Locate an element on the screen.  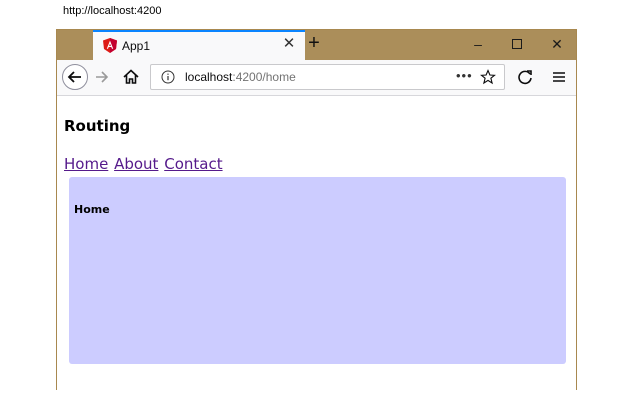
close-window-icon: ✕ is located at coordinates (557, 44).